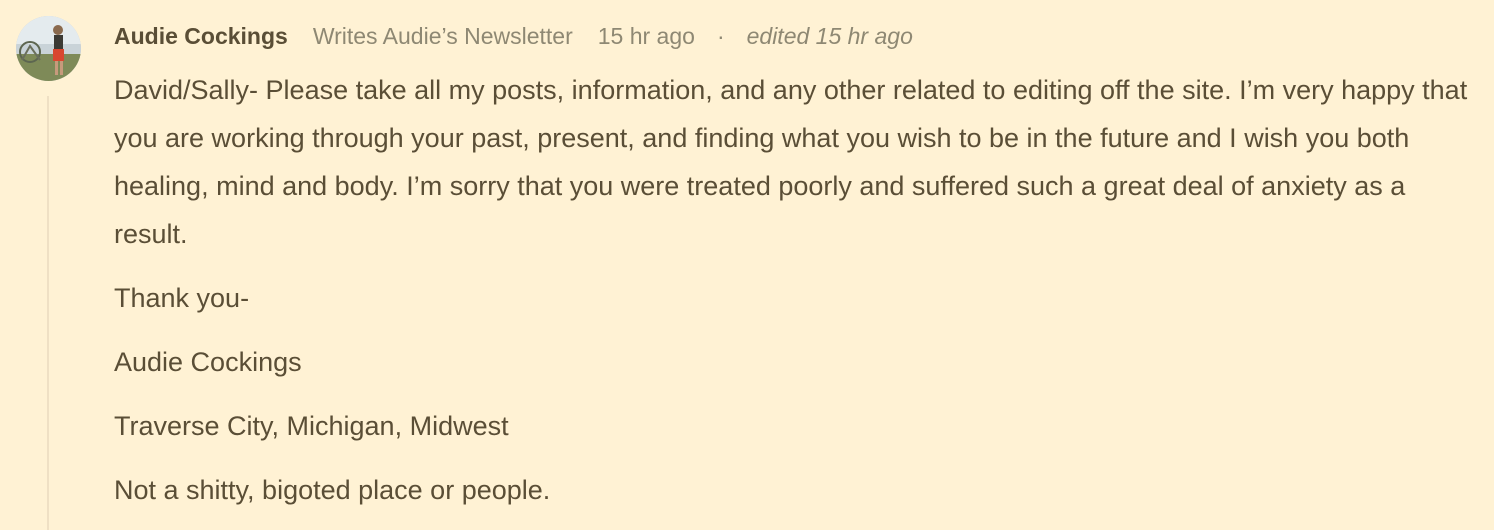  I want to click on avatar-photo, so click(48, 48).